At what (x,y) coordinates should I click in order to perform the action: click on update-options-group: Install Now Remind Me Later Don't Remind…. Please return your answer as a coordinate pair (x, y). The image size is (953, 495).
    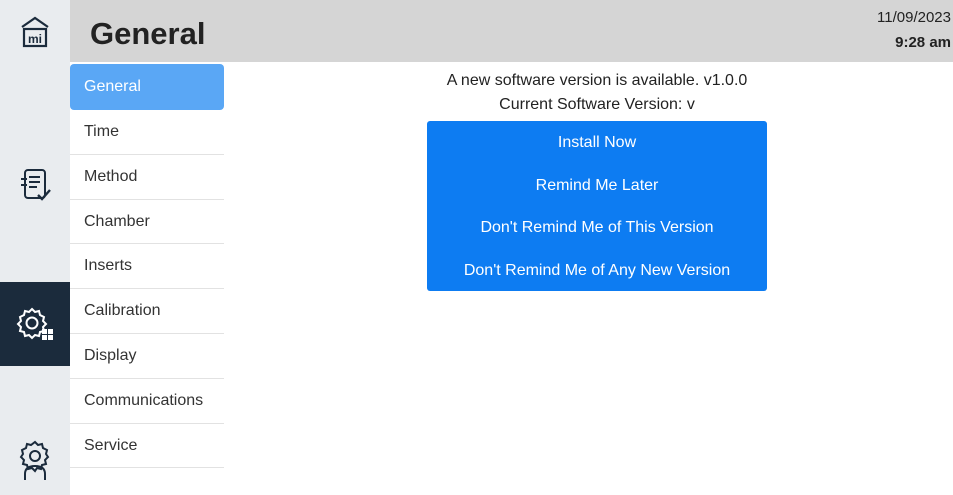
    Looking at the image, I should click on (597, 206).